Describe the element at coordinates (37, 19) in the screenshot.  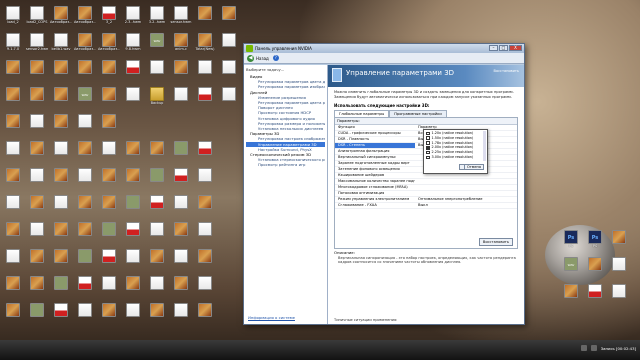
I see `desktop-icon: load2_COPS` at that location.